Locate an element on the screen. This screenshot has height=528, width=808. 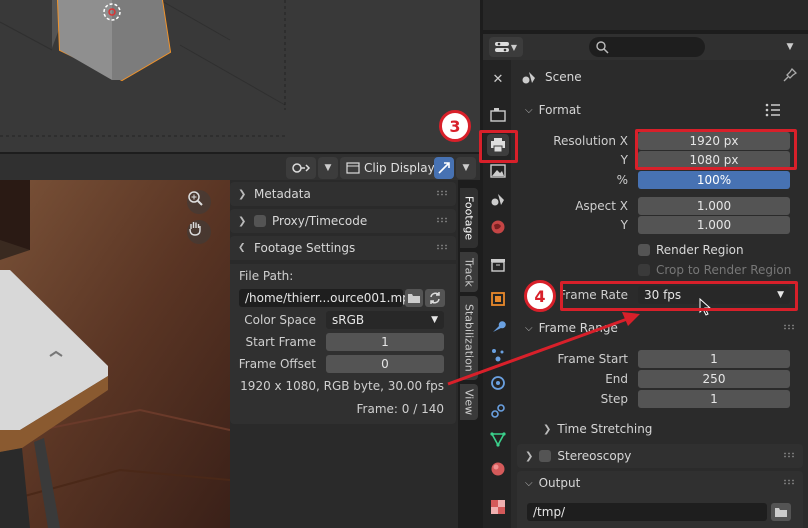
editor-type-dropdown: ▼ is located at coordinates (506, 47).